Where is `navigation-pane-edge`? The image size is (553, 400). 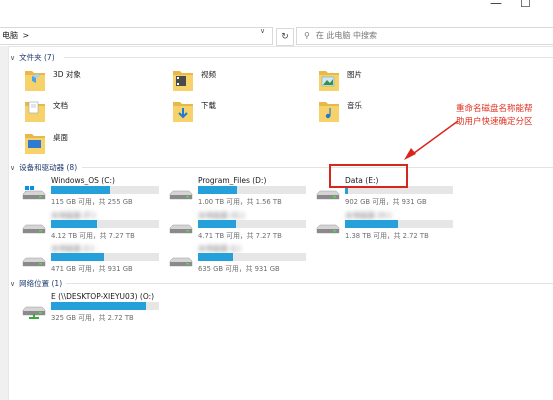
navigation-pane-edge is located at coordinates (4, 223).